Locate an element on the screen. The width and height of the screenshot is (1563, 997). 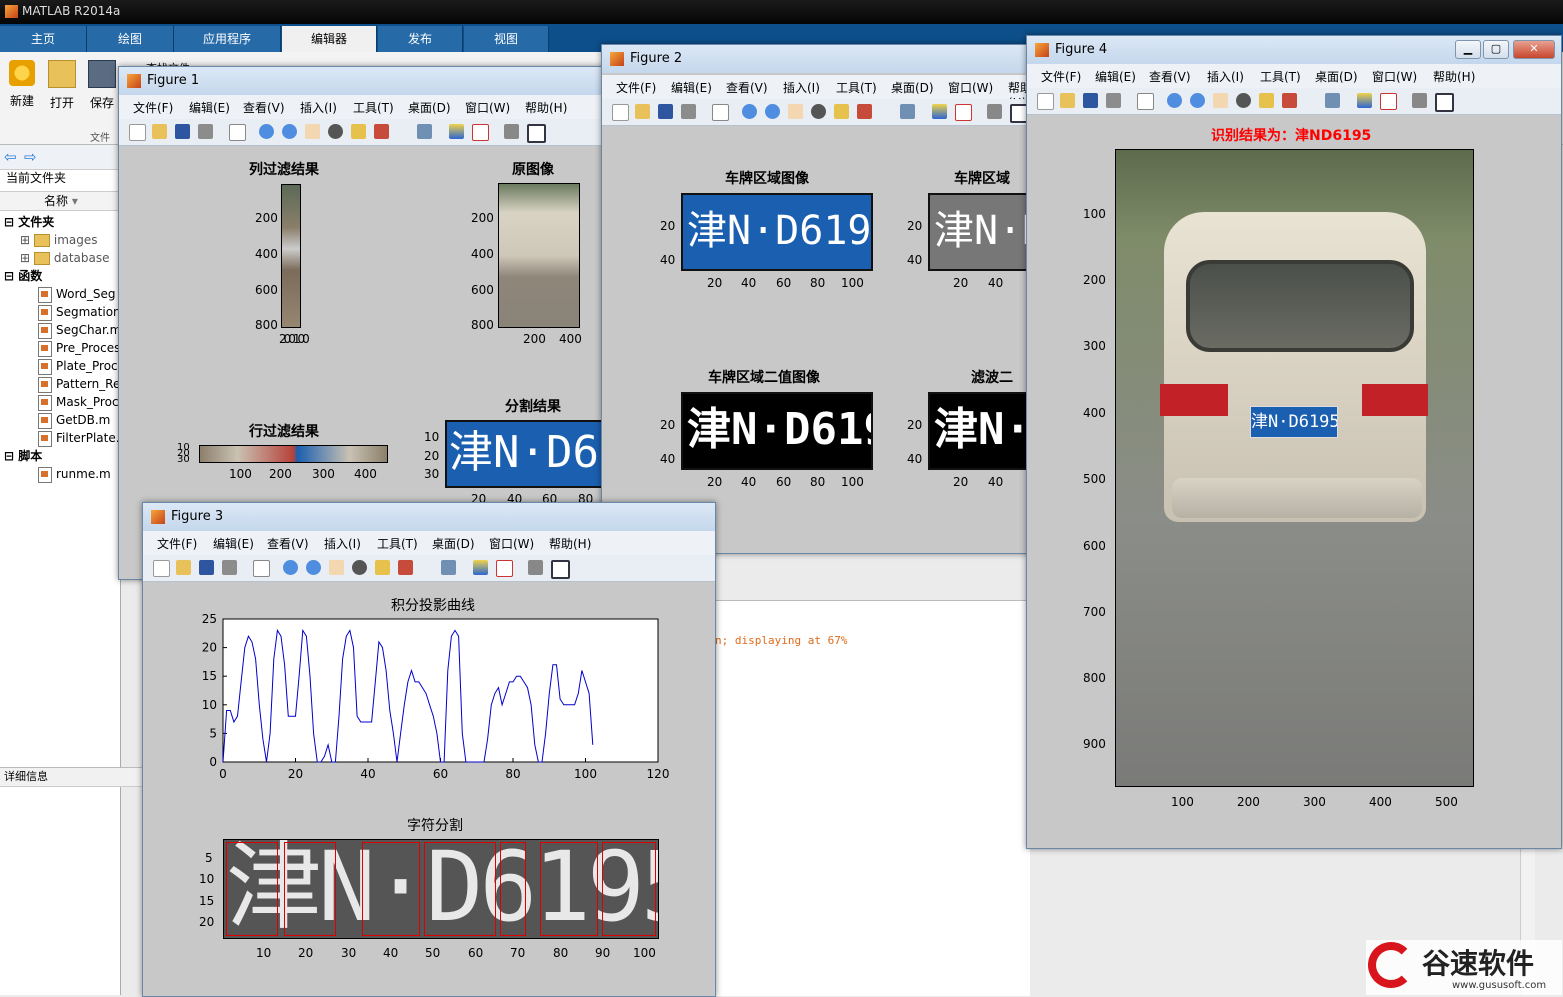
open-button: 打开 is located at coordinates (62, 85).